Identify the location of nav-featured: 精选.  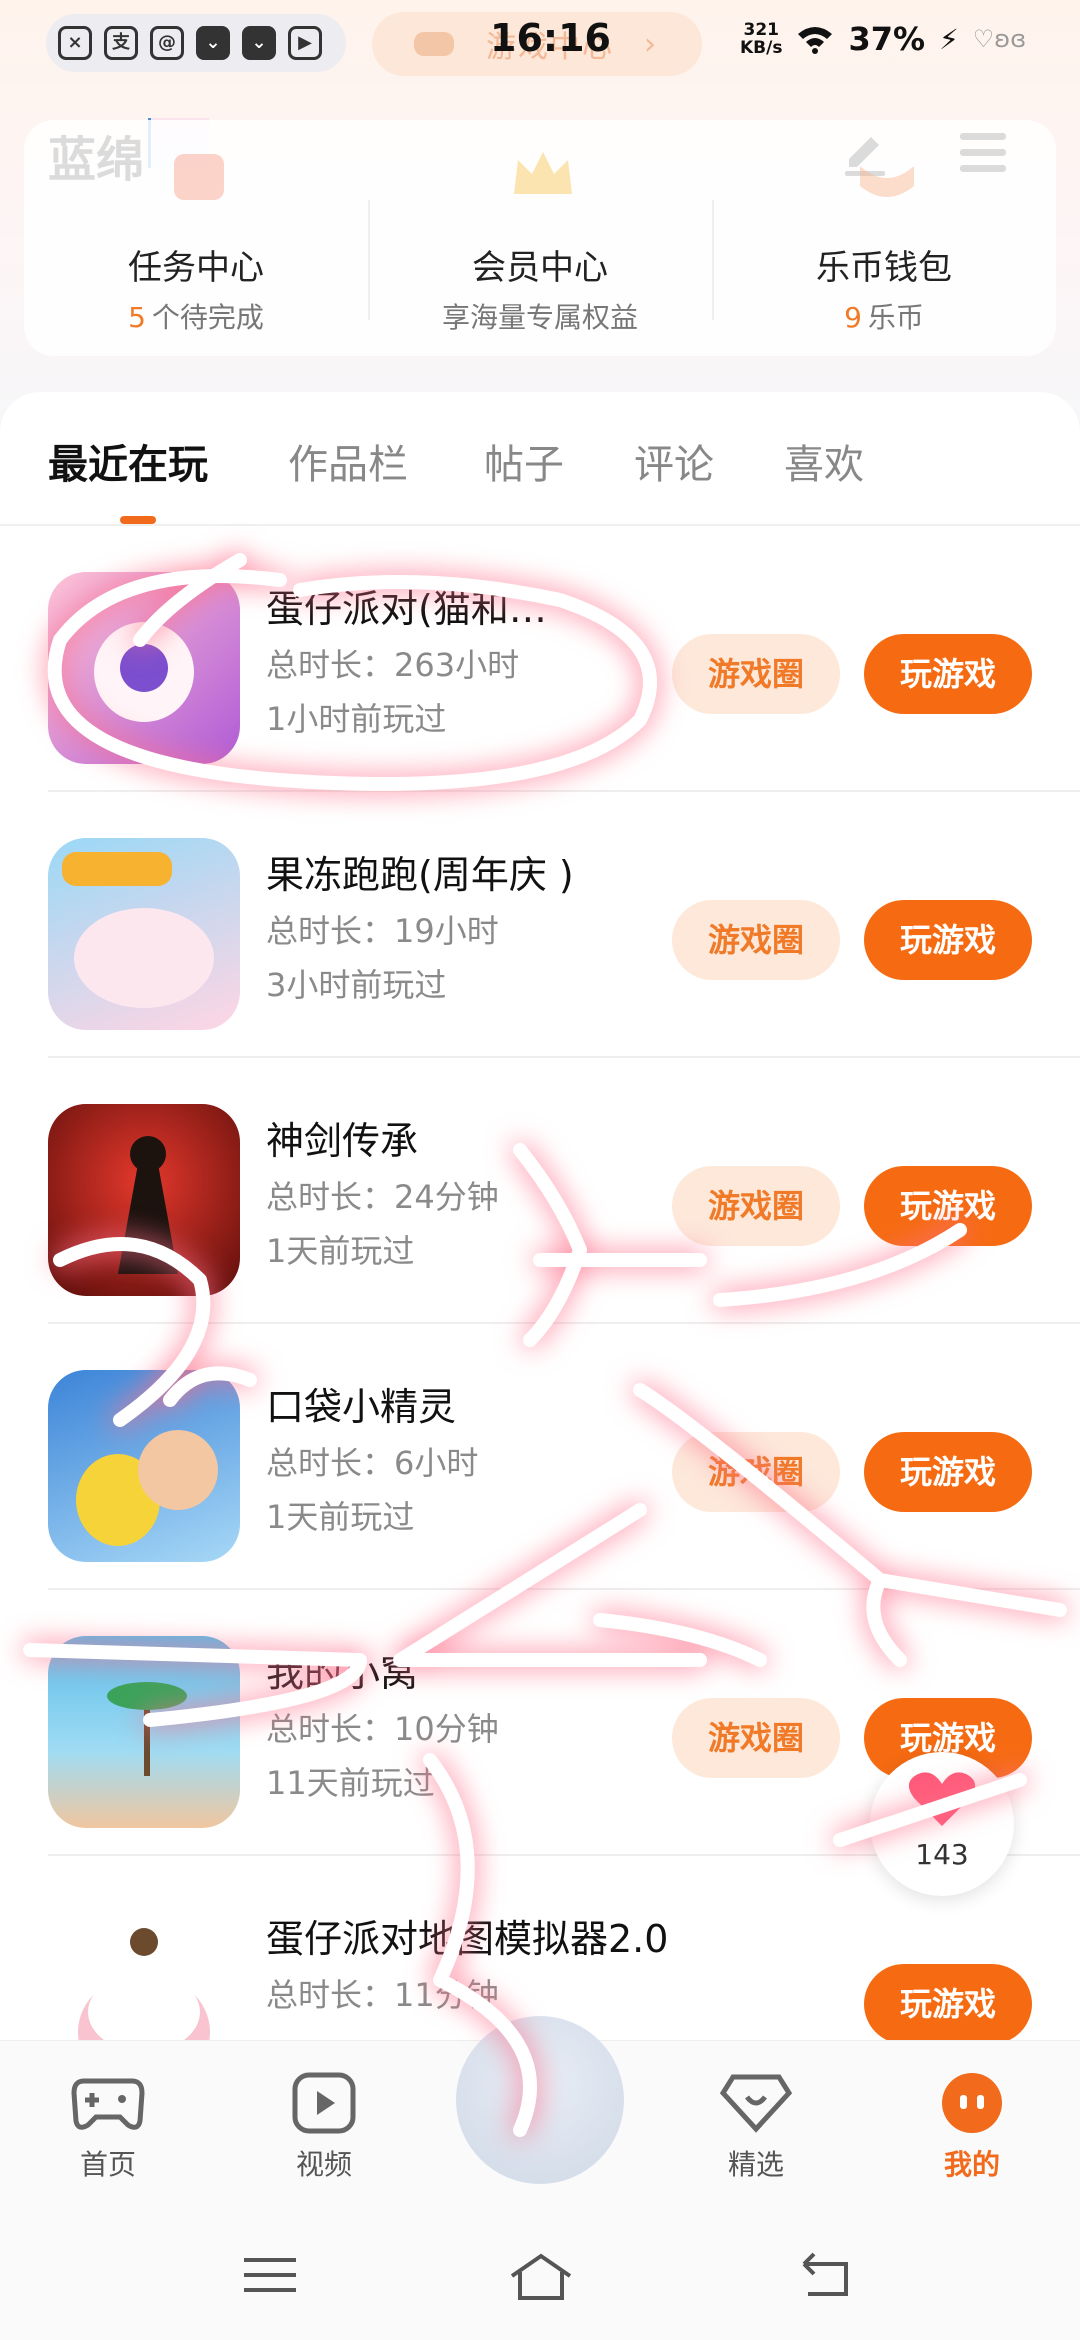
(756, 2127).